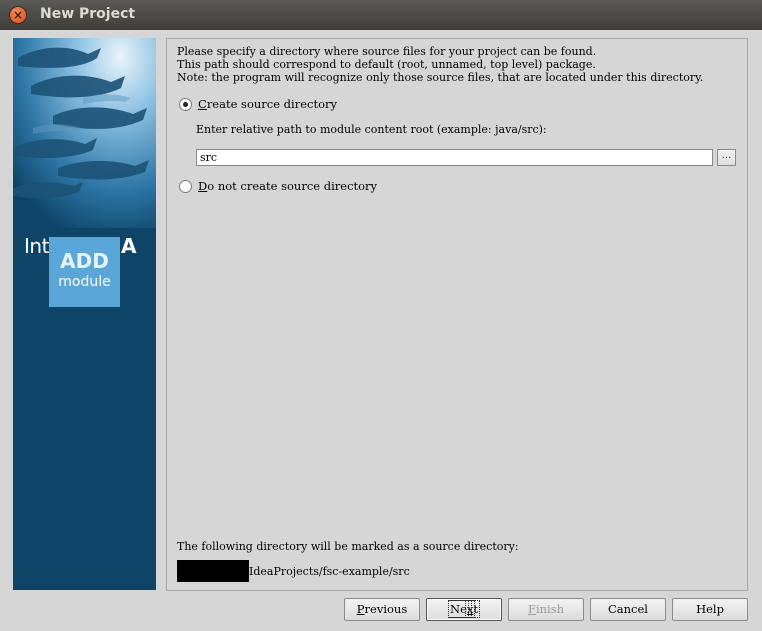  I want to click on previous-button: Previous, so click(382, 609).